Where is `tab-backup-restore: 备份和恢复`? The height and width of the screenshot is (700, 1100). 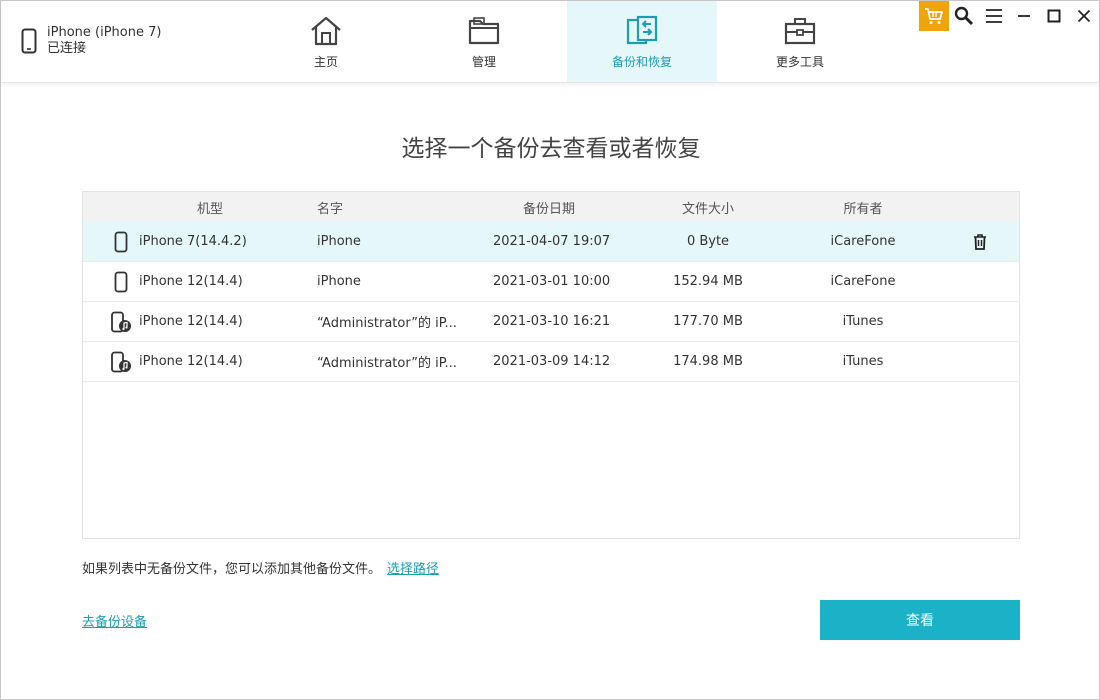
tab-backup-restore: 备份和恢复 is located at coordinates (642, 41).